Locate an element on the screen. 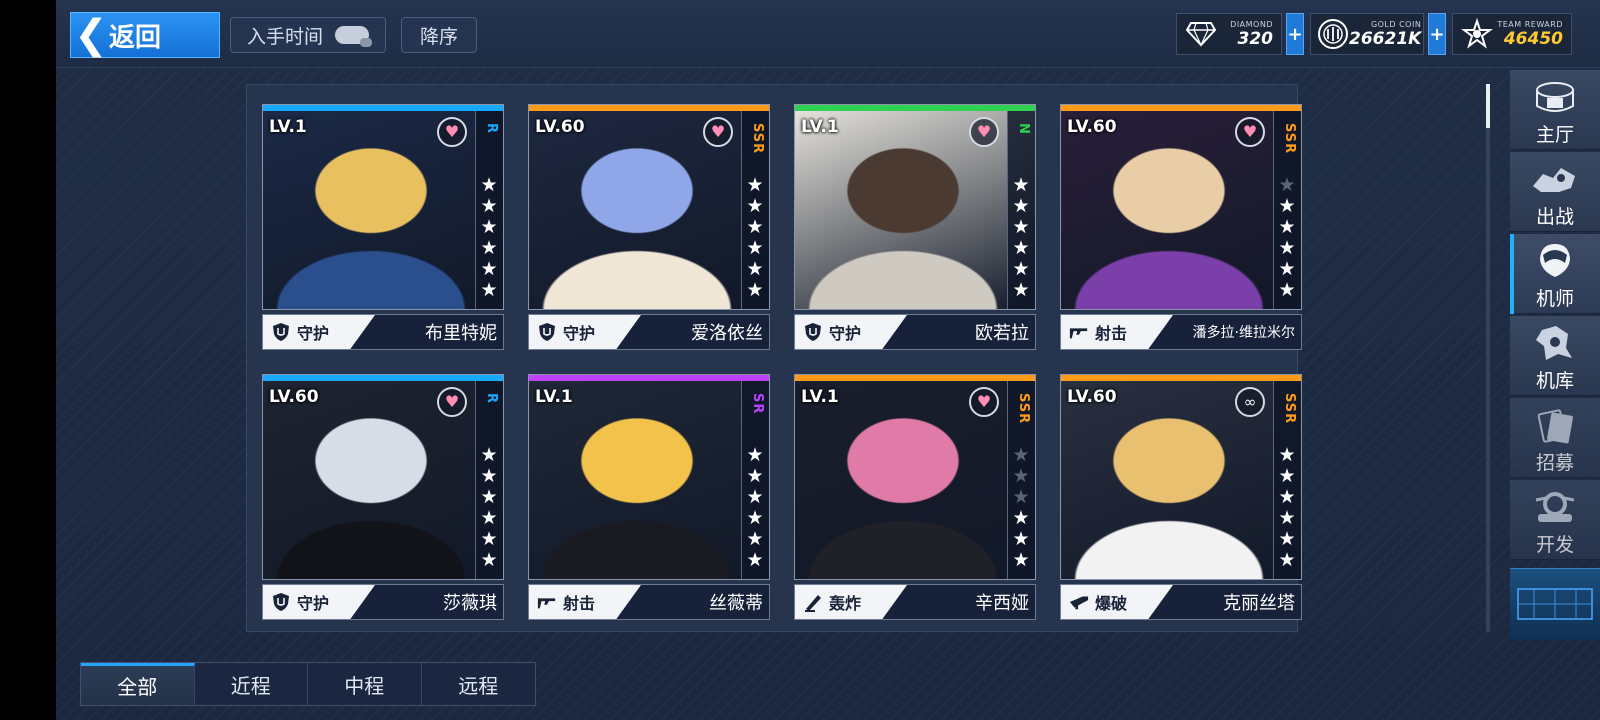  chevron-left-icon: ❮ is located at coordinates (91, 35).